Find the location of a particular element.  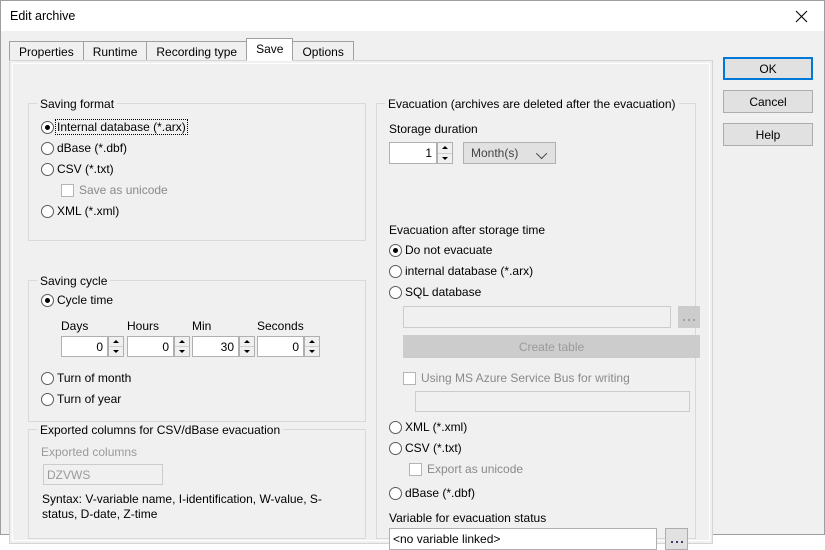

radio-internal-database-evac: internal database (*.arx) is located at coordinates (461, 271).